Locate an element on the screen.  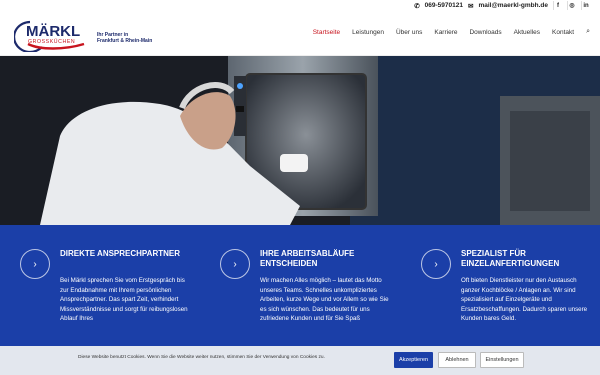
cookie-accept-button: Akzeptieren is located at coordinates (413, 360).